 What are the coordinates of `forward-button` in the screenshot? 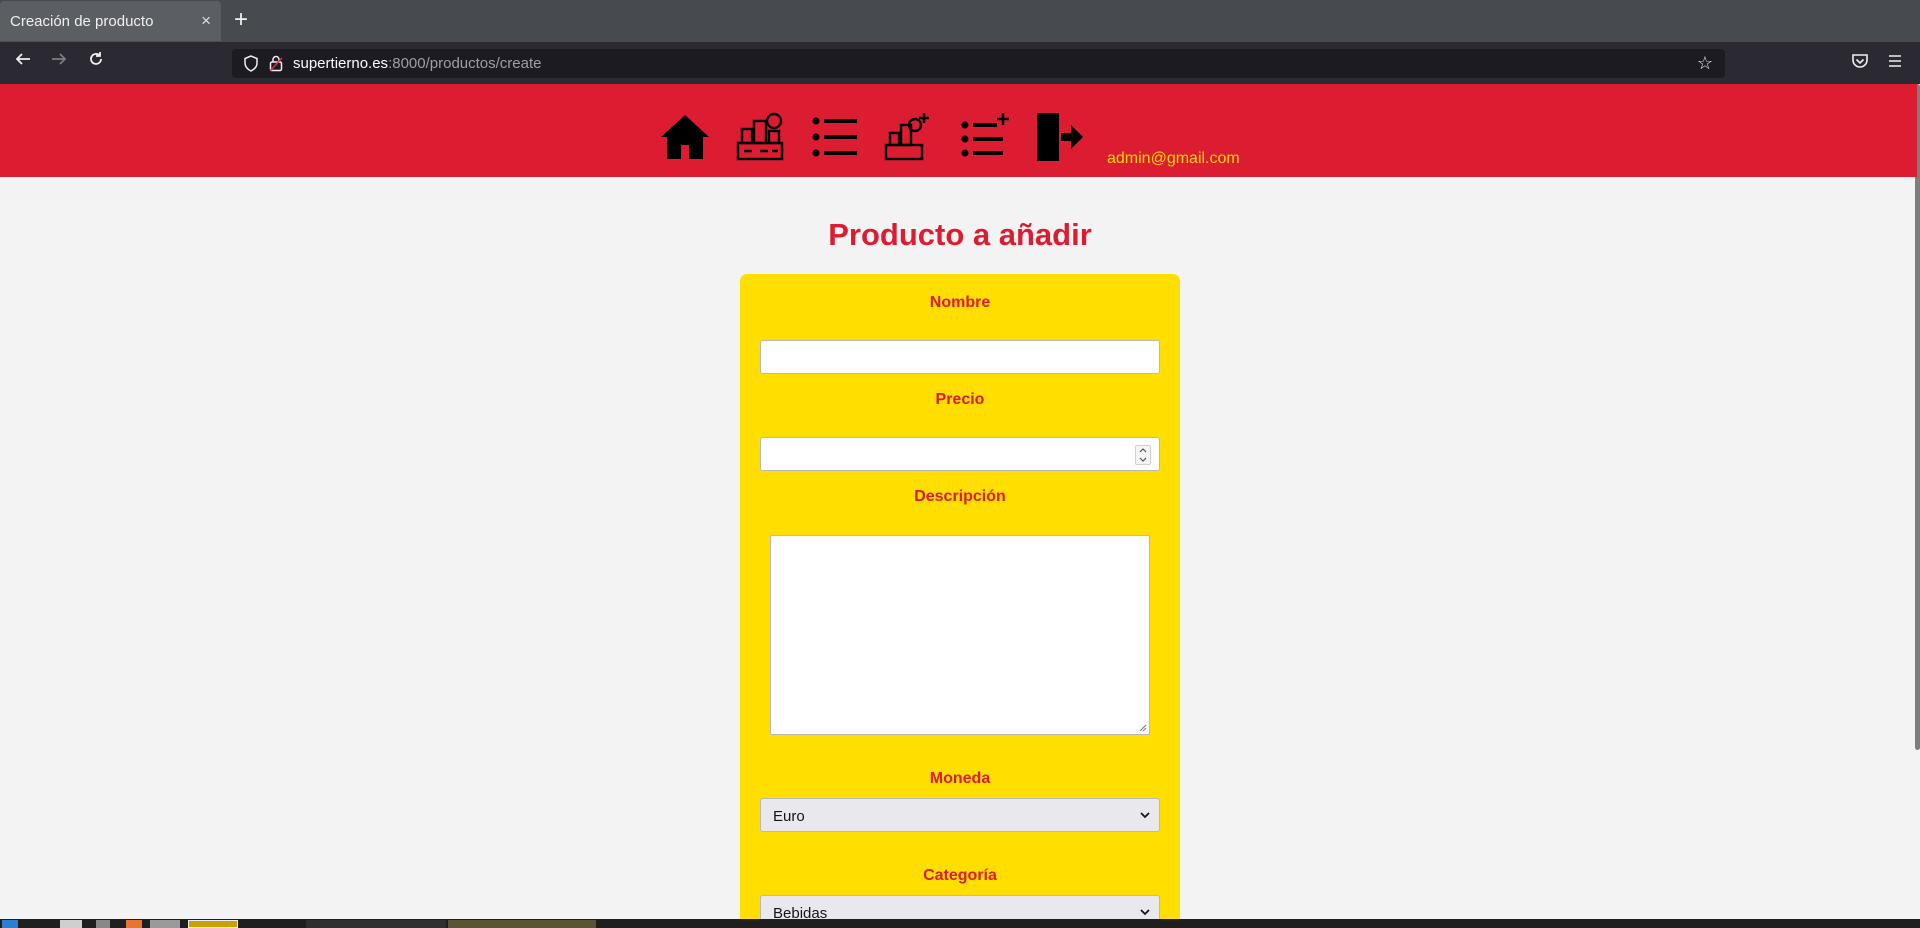 It's located at (59, 63).